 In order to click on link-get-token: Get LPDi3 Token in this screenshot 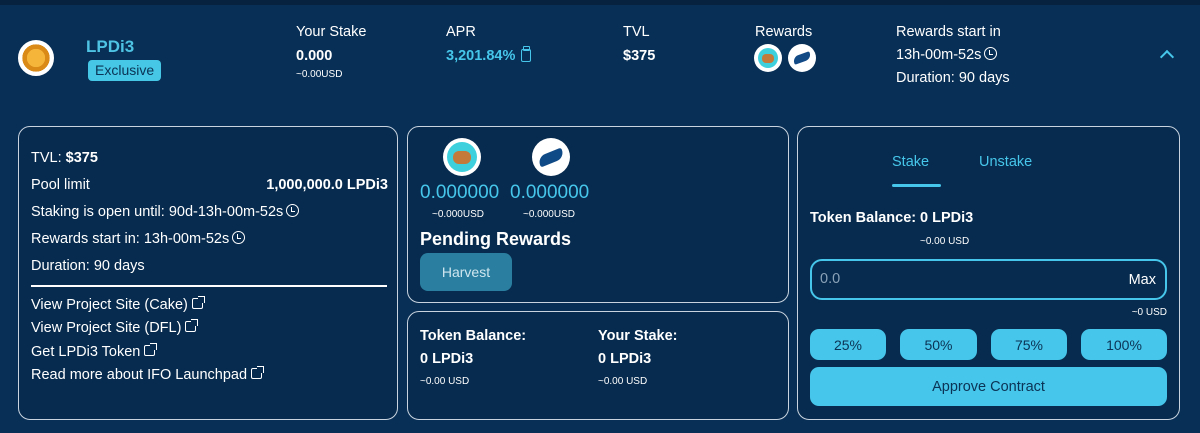, I will do `click(94, 351)`.